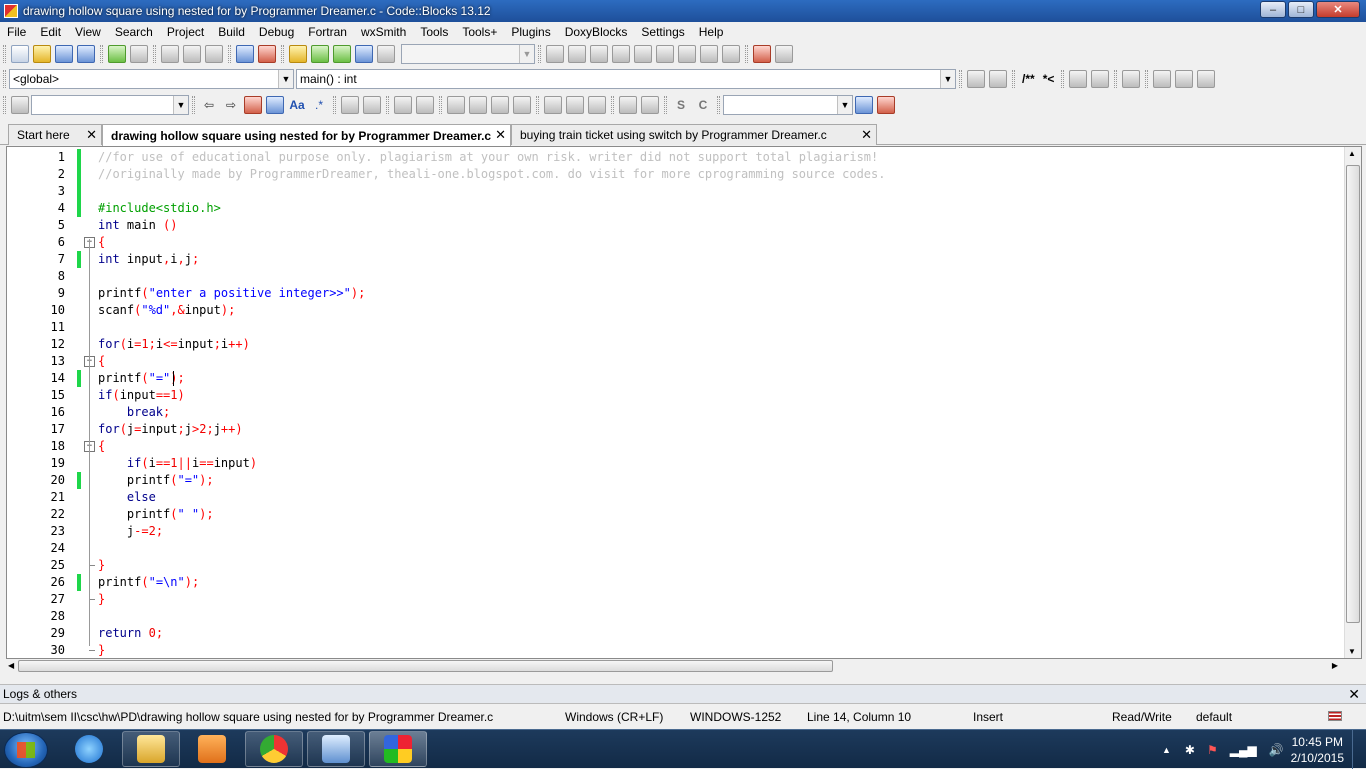 The image size is (1366, 769). I want to click on build-gear-icon, so click(298, 54).